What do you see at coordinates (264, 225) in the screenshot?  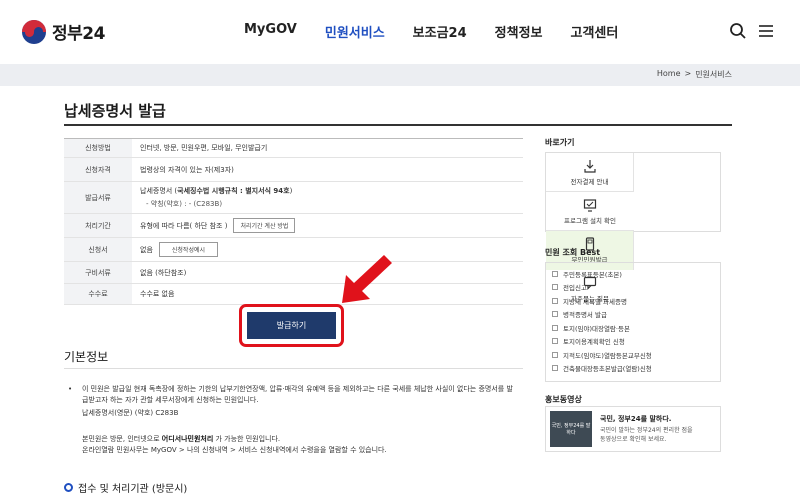 I see `processing-time-calc-button: 처리기간 계산 방법` at bounding box center [264, 225].